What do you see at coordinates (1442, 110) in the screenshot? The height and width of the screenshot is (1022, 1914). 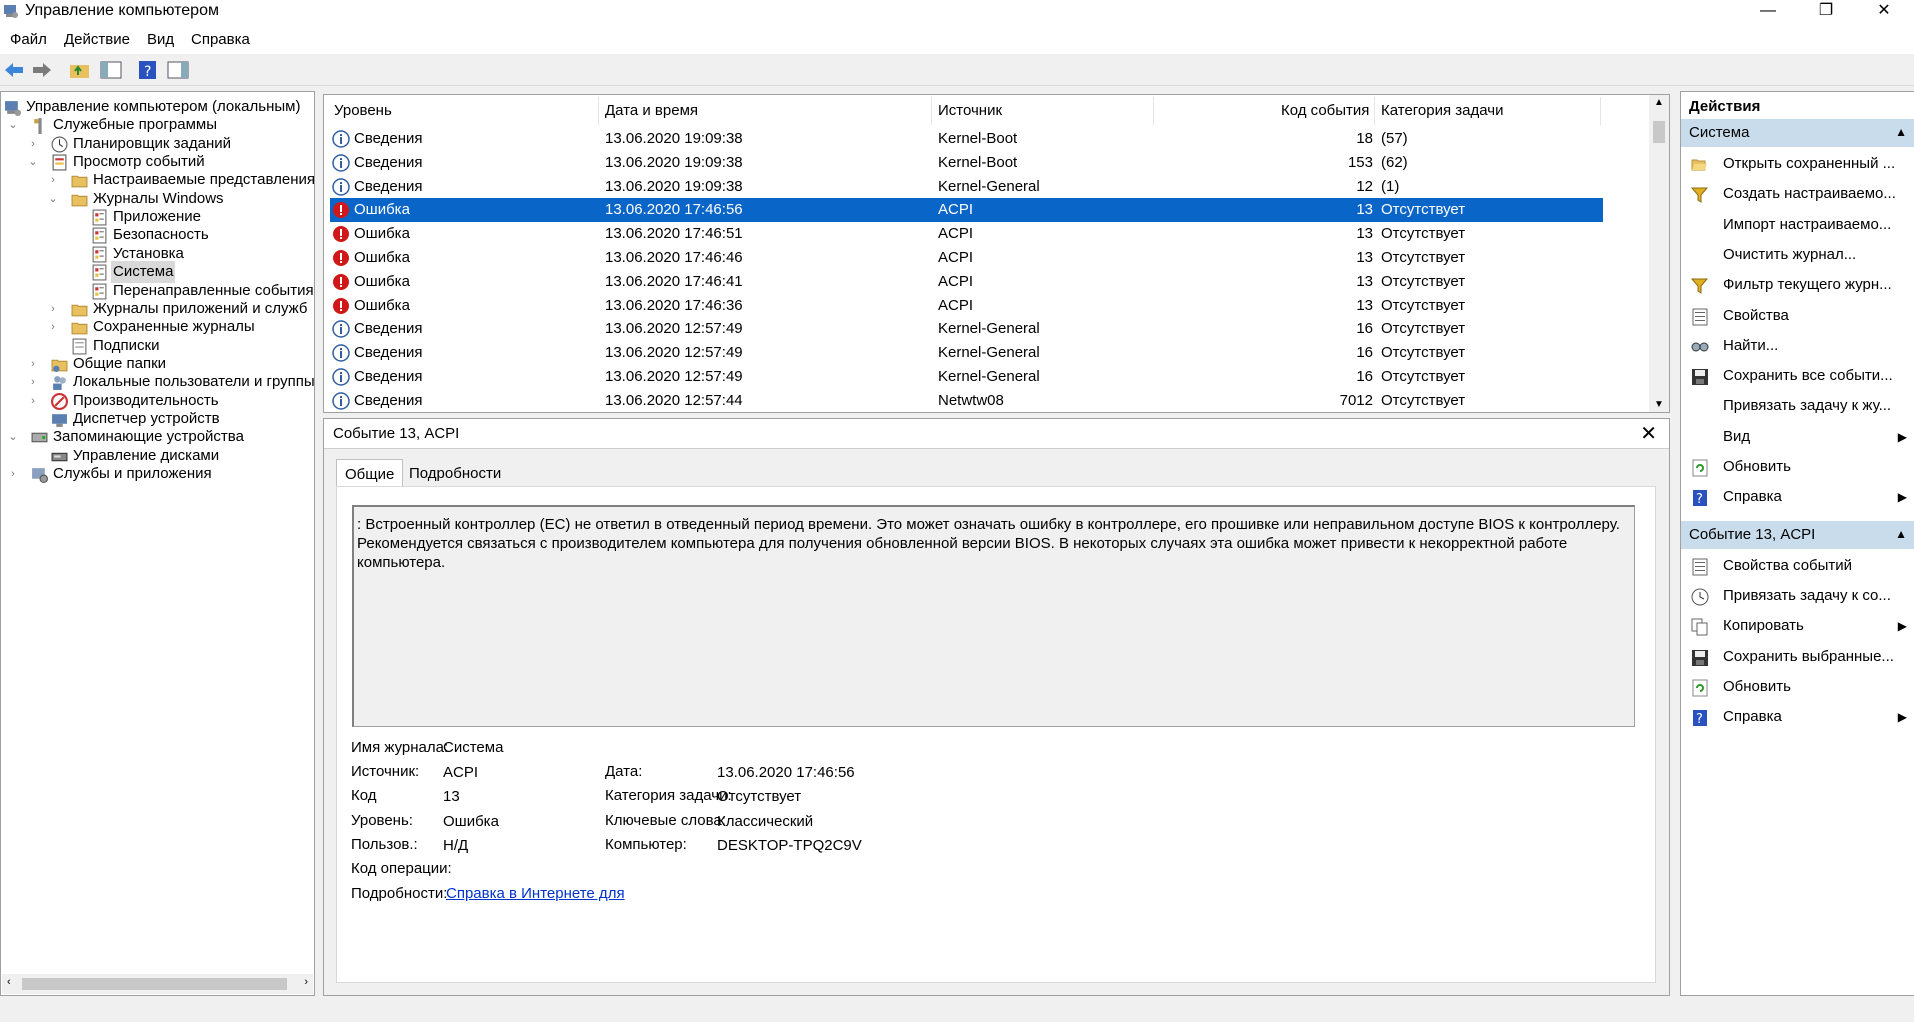 I see `column-task-category: Категория задачи` at bounding box center [1442, 110].